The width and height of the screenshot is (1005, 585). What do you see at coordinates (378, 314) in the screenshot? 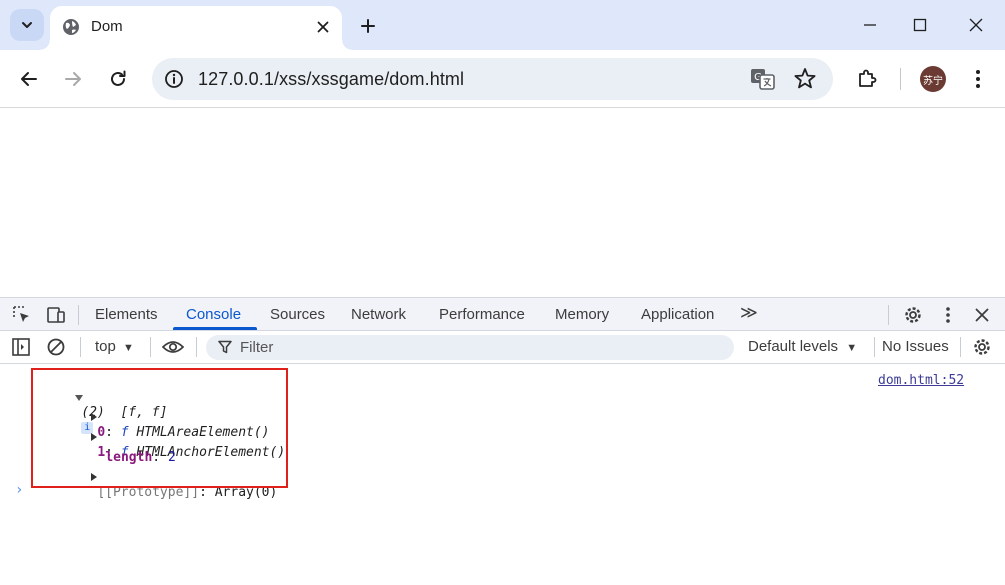
I see `tab-network: Network` at bounding box center [378, 314].